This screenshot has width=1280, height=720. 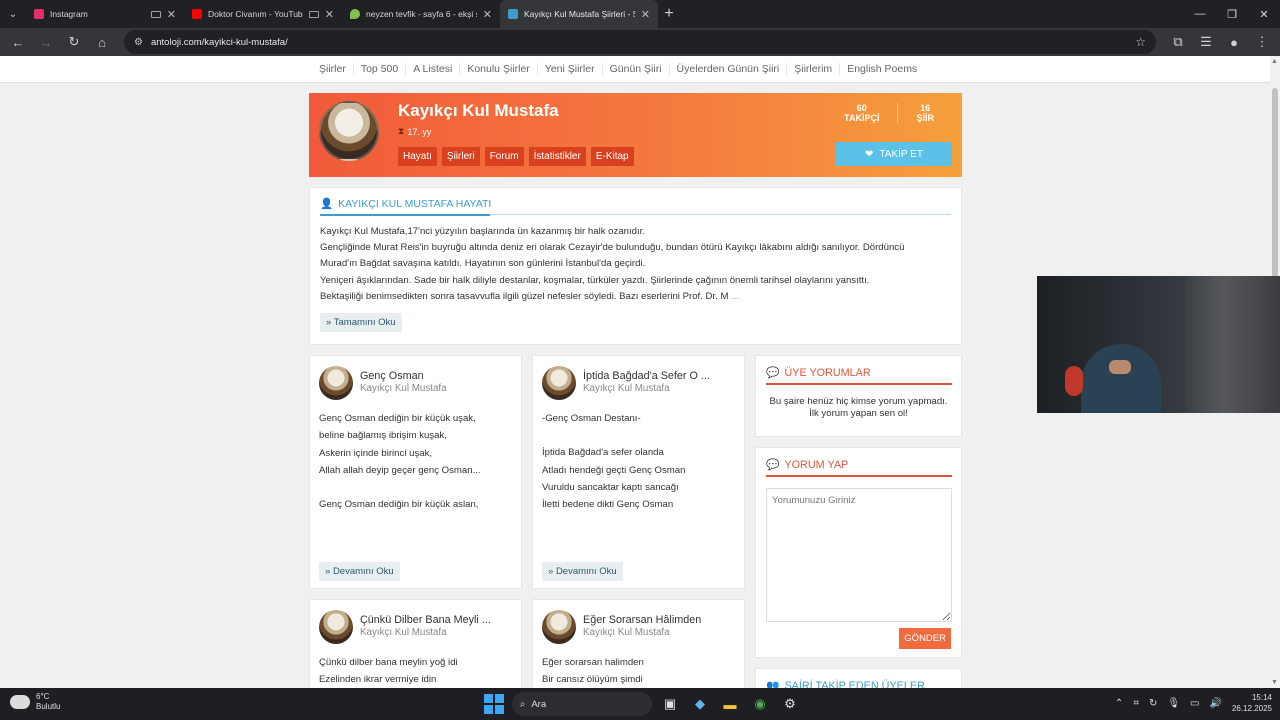 I want to click on read-all-button: » Tamamını Oku, so click(x=361, y=322).